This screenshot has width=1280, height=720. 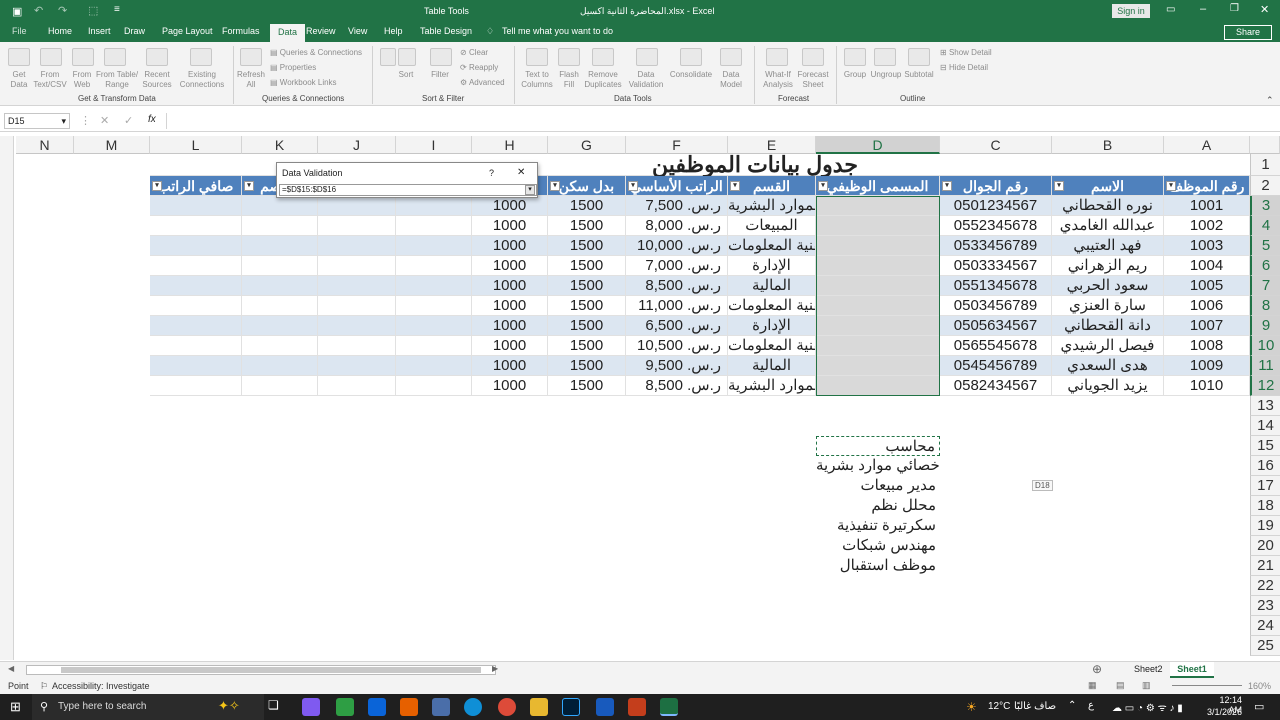 I want to click on table-header: الراتب الأساسي ▾, so click(x=677, y=186).